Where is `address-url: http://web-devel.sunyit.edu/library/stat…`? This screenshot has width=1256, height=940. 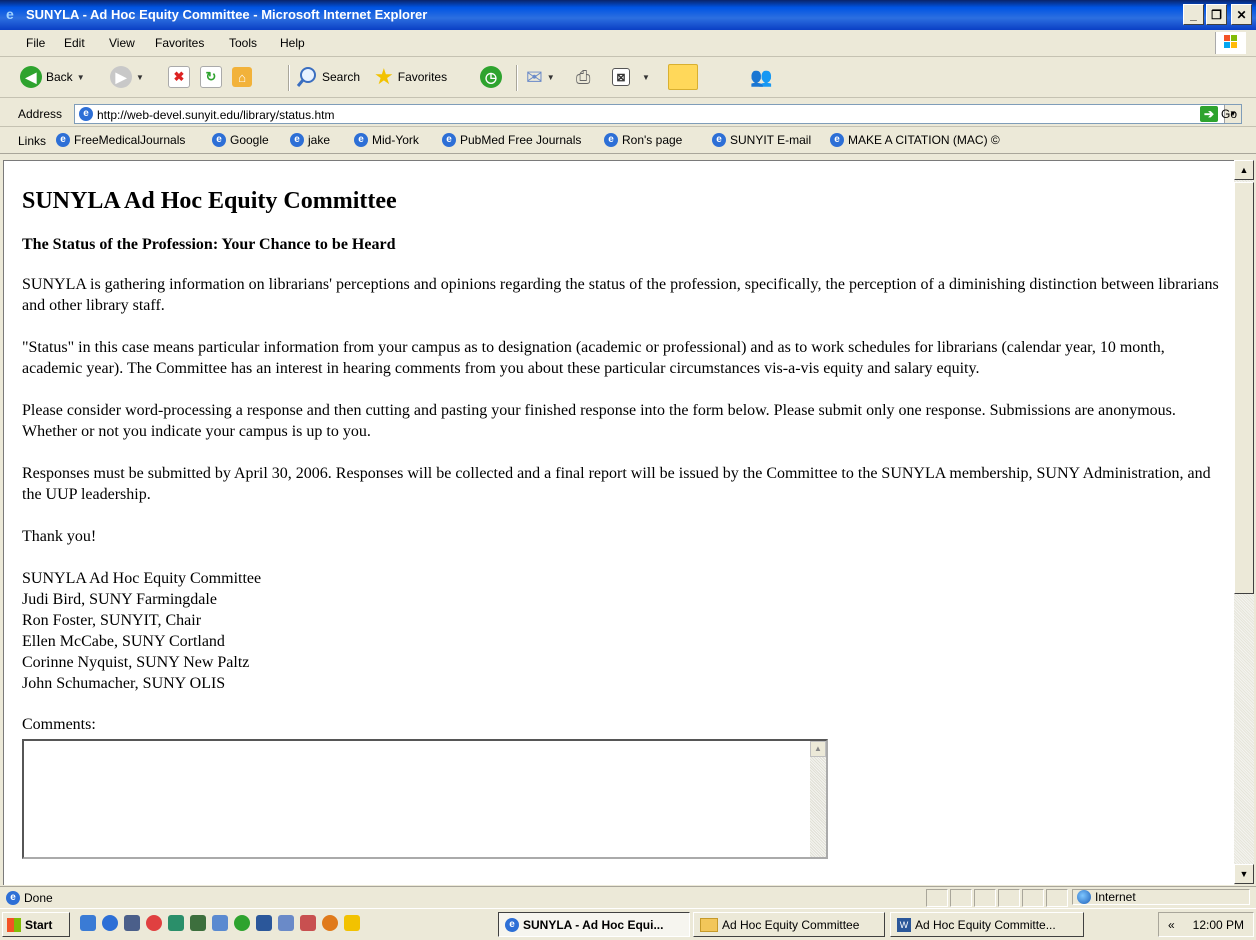 address-url: http://web-devel.sunyit.edu/library/stat… is located at coordinates (215, 115).